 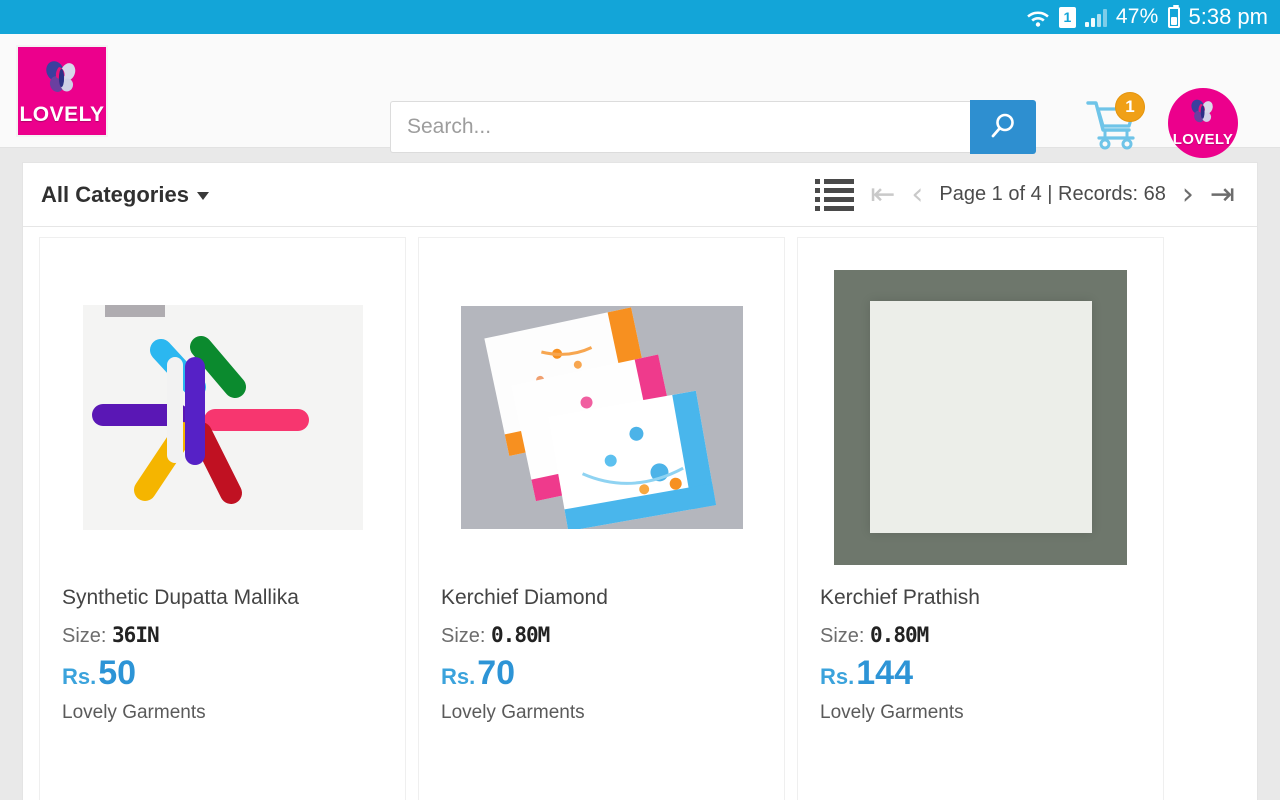 I want to click on wifi-icon, so click(x=1038, y=17).